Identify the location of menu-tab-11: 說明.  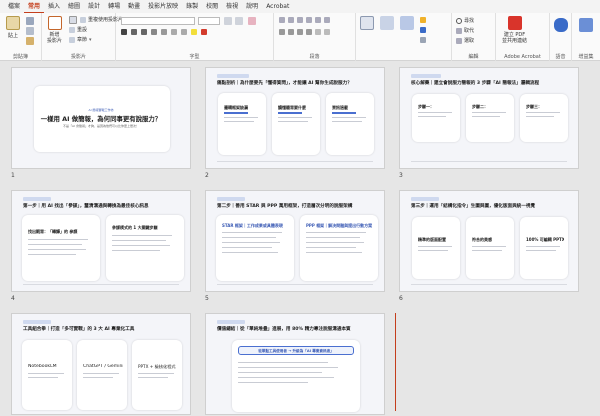
(252, 6).